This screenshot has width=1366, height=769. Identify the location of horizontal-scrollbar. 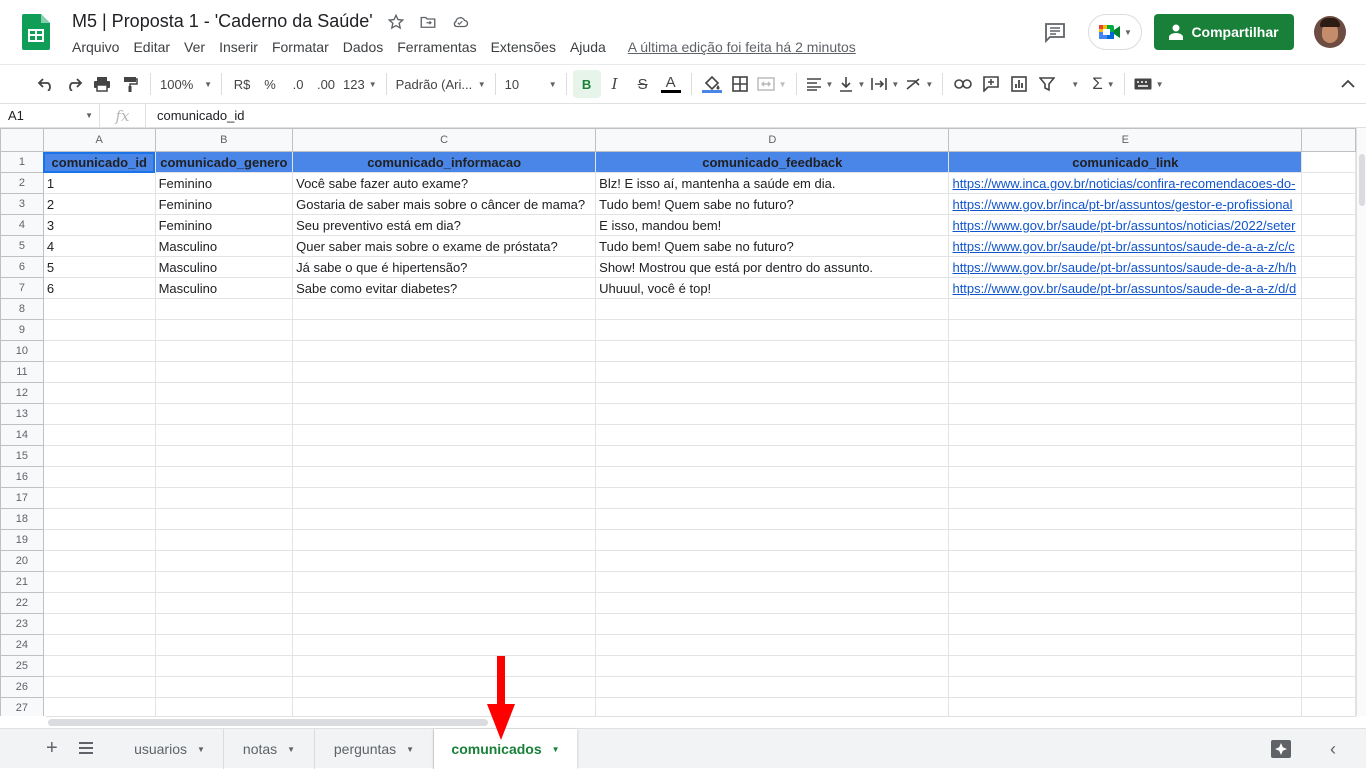
(701, 722).